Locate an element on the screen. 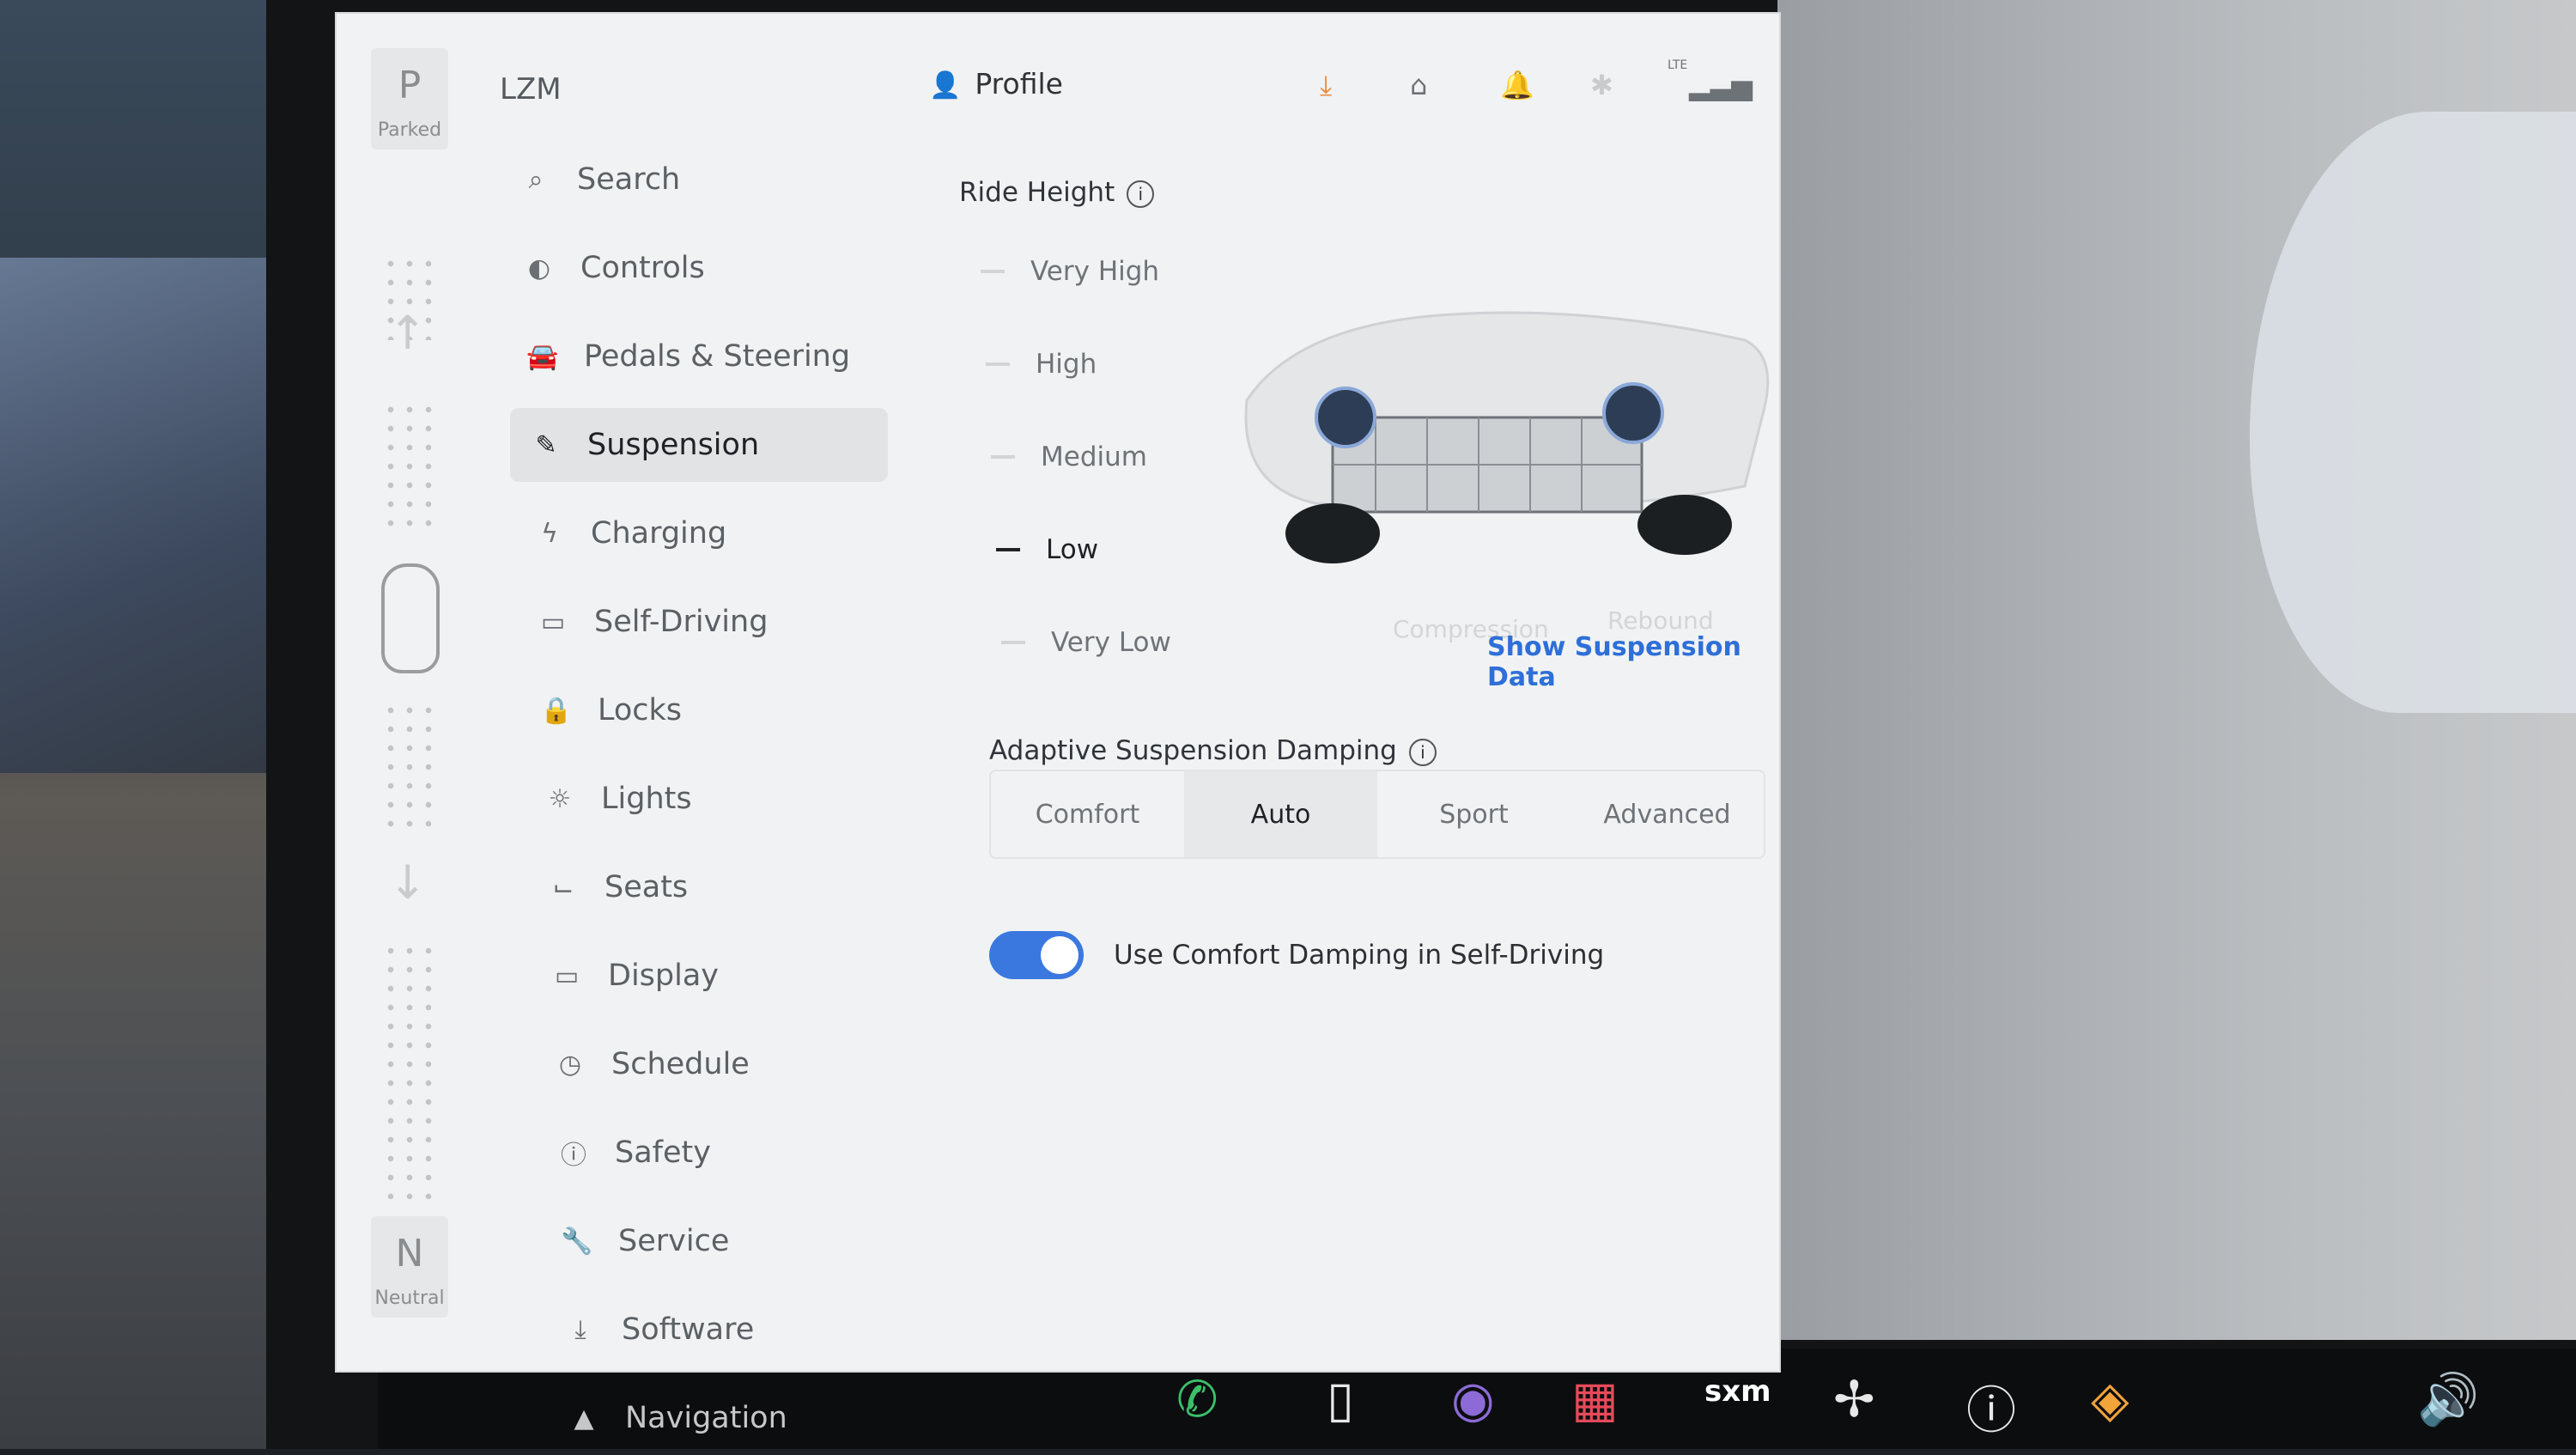 This screenshot has width=2576, height=1455. gear-park: P Parked is located at coordinates (409, 98).